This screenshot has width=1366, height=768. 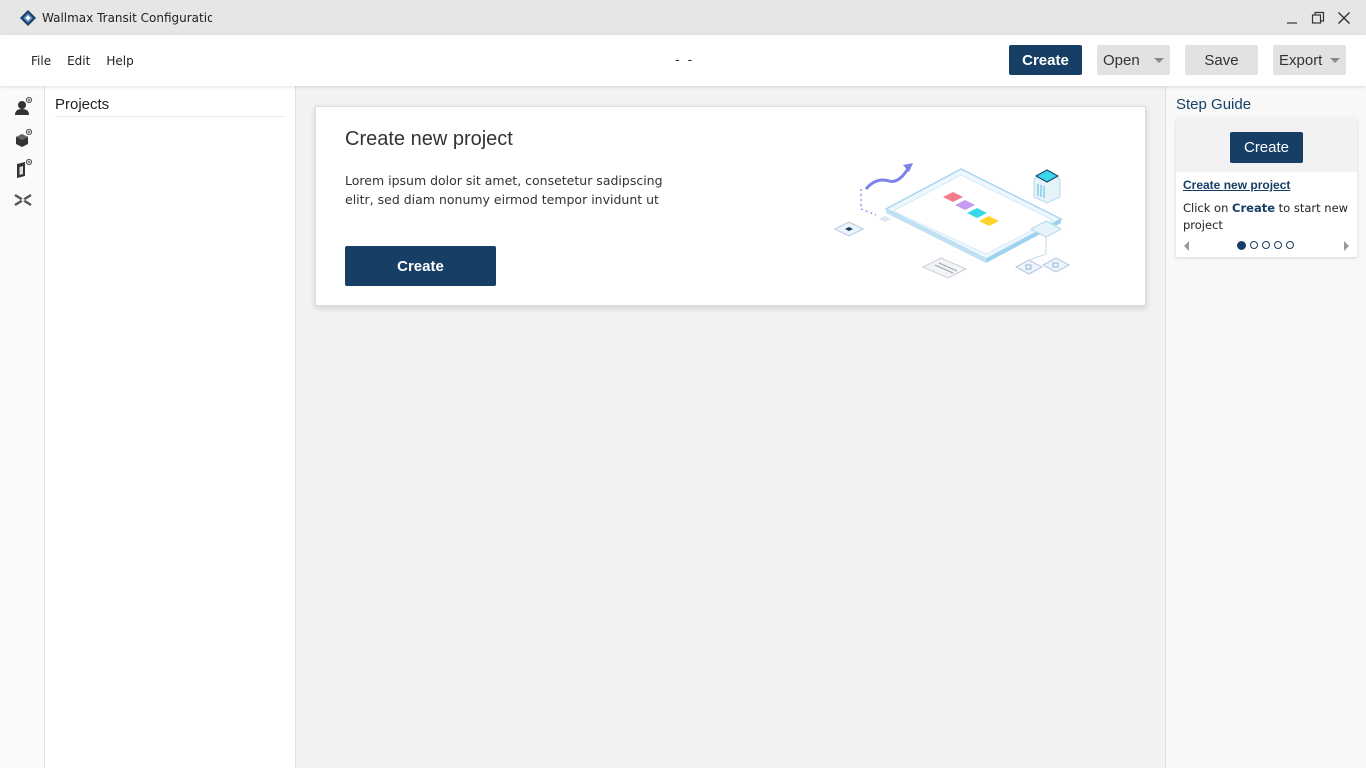 I want to click on guide-create-button-label: Create, so click(x=1266, y=147).